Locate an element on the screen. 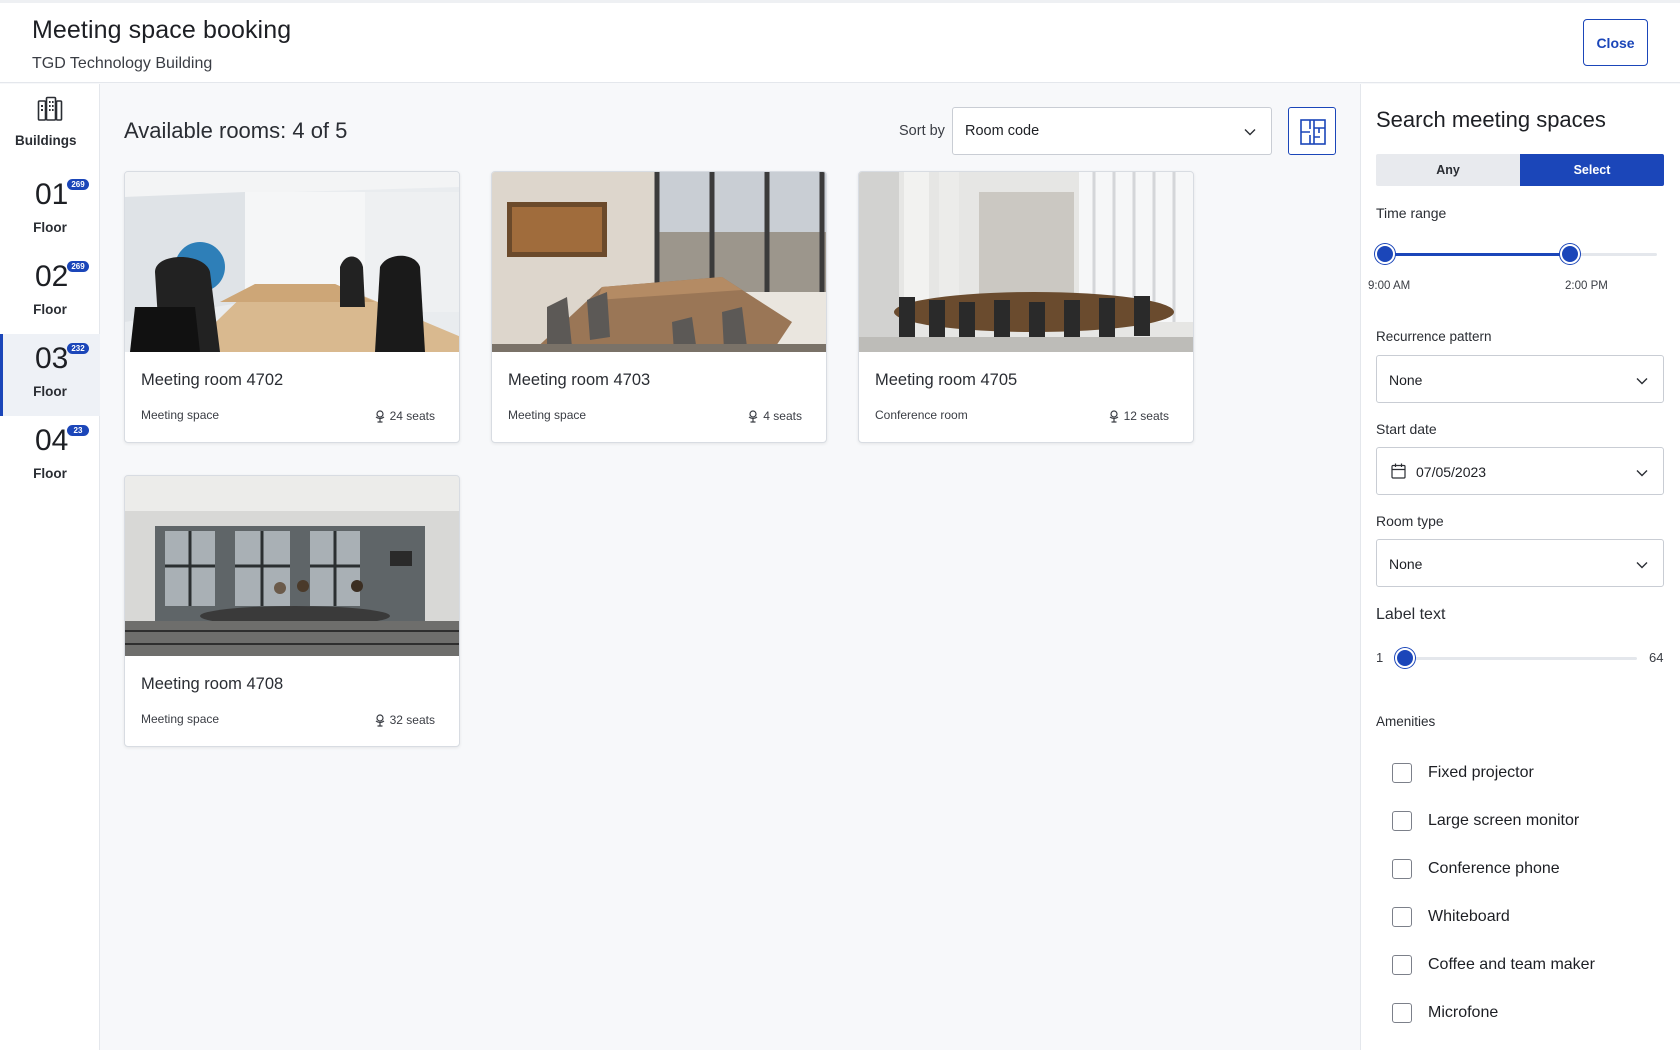 The height and width of the screenshot is (1050, 1680). amenity-large-screen-monitor: Large screen monitor is located at coordinates (1485, 821).